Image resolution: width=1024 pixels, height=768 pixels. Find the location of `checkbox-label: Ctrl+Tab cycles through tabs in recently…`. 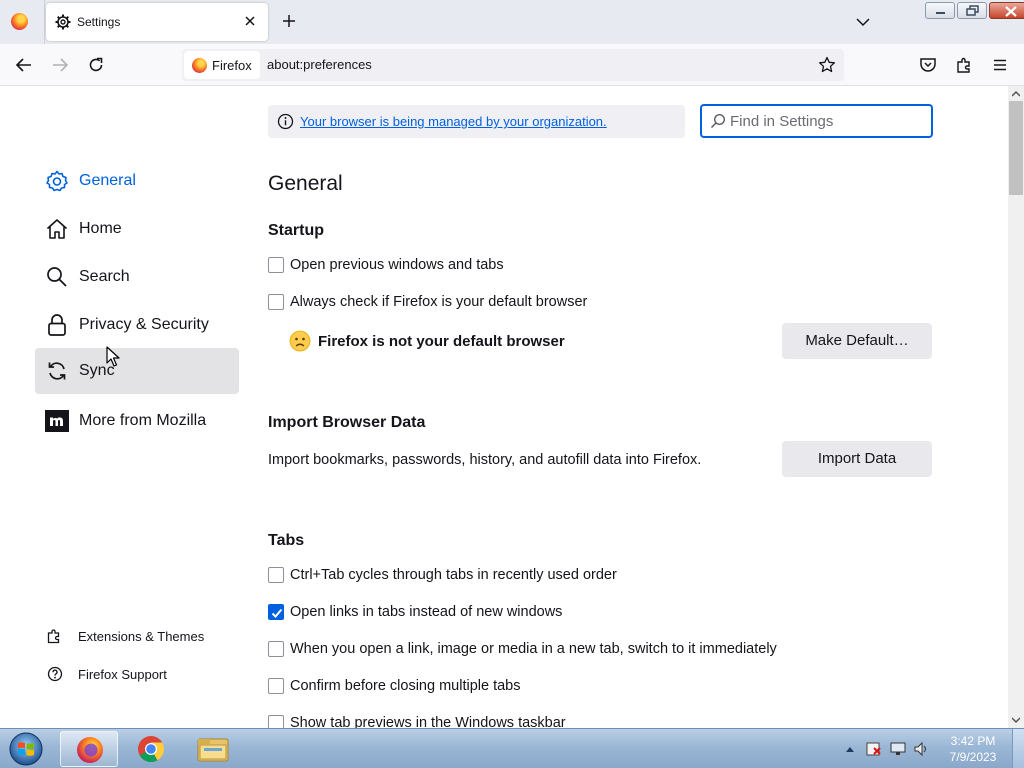

checkbox-label: Ctrl+Tab cycles through tabs in recently… is located at coordinates (453, 575).